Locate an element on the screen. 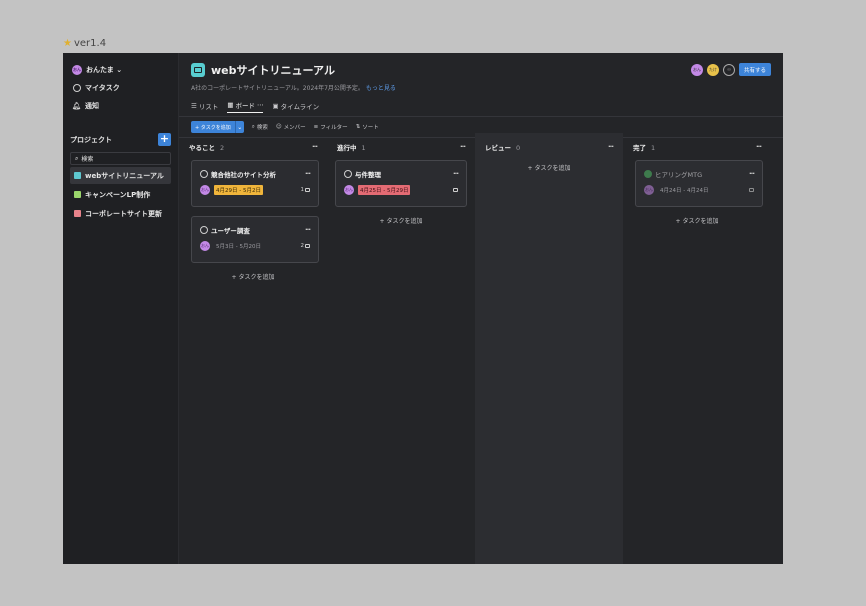 The width and height of the screenshot is (866, 606). add-member-icon: ⚇ is located at coordinates (728, 69).